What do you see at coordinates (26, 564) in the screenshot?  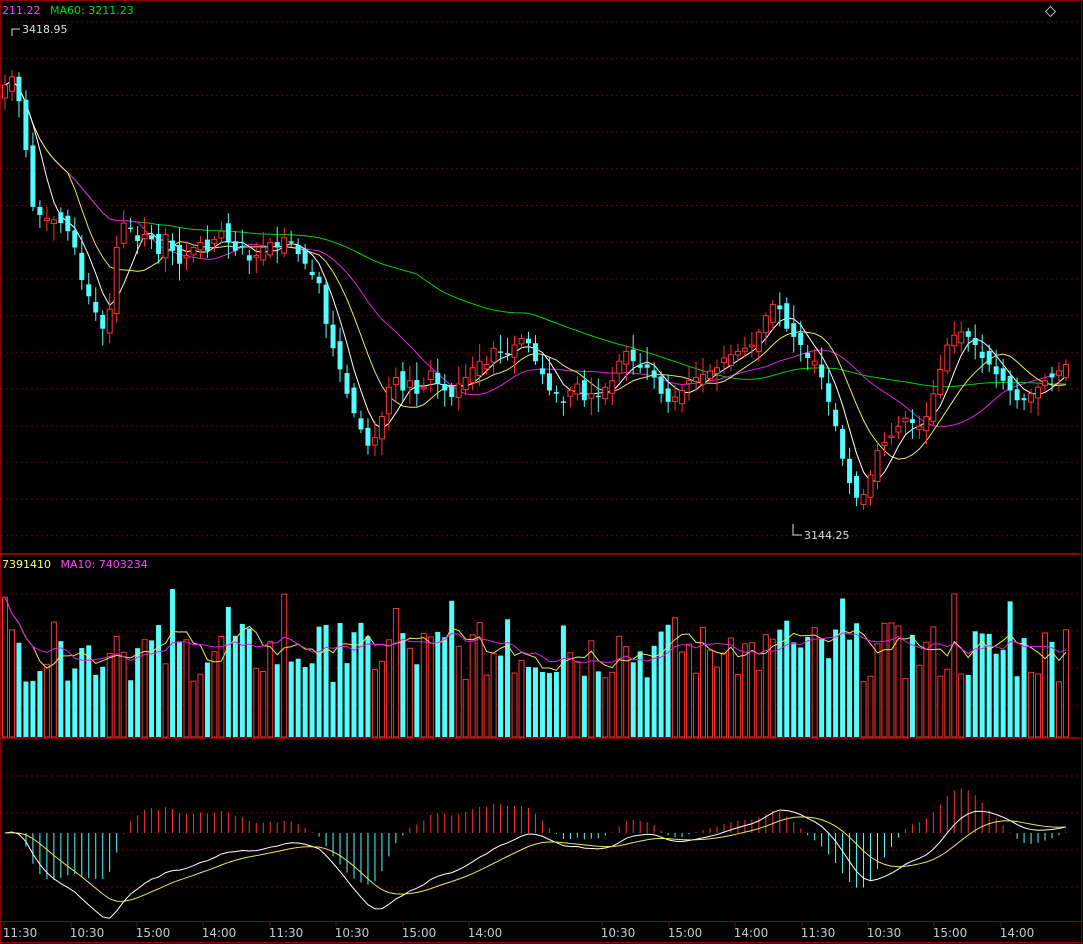 I see `legend-volume-0: 7391410` at bounding box center [26, 564].